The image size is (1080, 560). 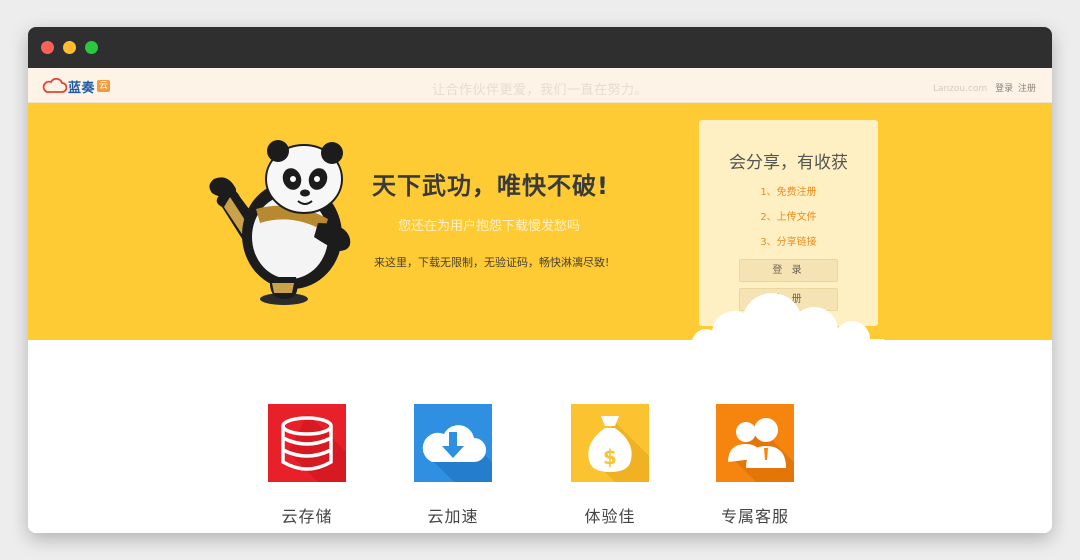 What do you see at coordinates (307, 516) in the screenshot?
I see `feature-label: 云存储` at bounding box center [307, 516].